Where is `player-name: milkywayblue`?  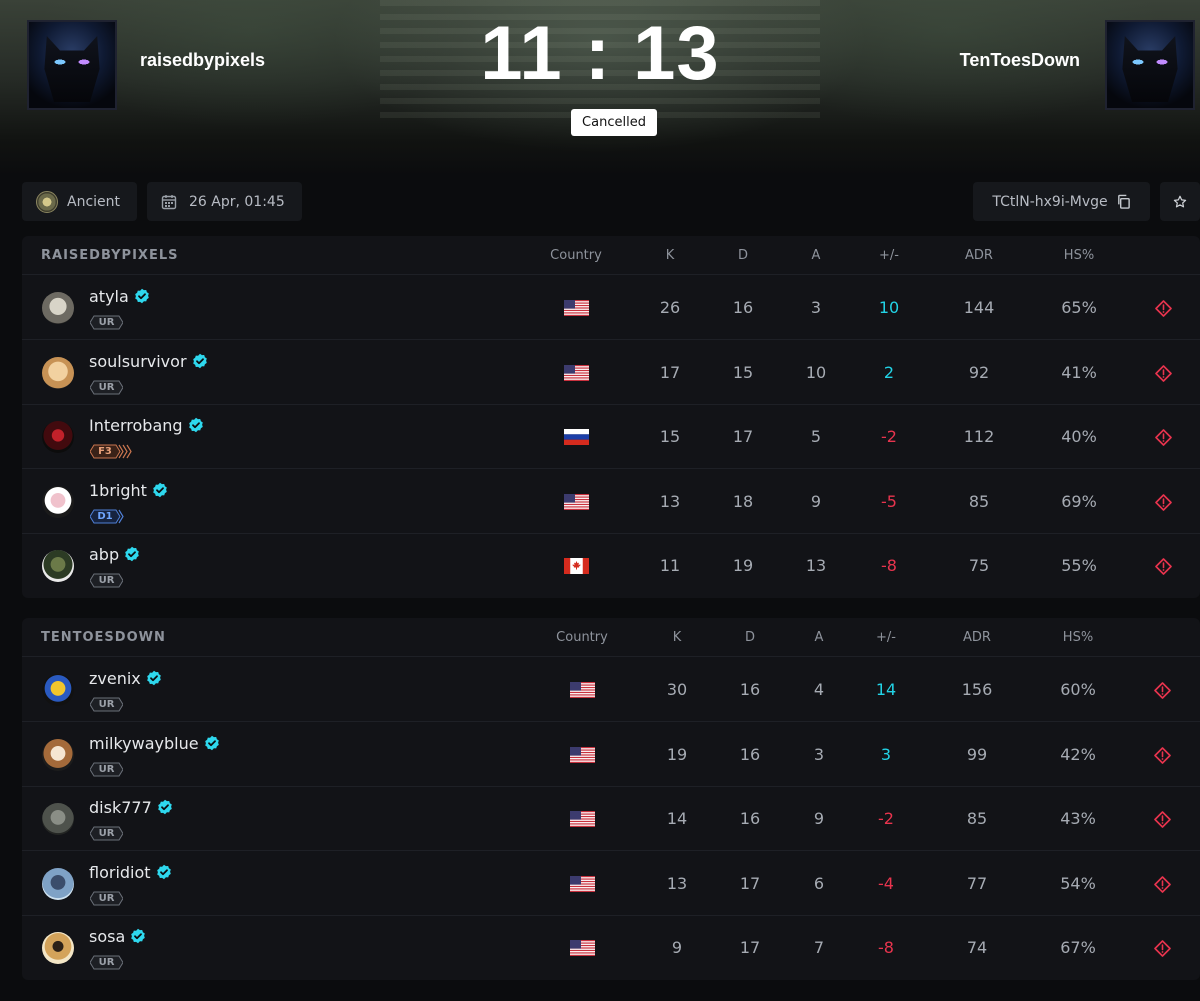 player-name: milkywayblue is located at coordinates (154, 743).